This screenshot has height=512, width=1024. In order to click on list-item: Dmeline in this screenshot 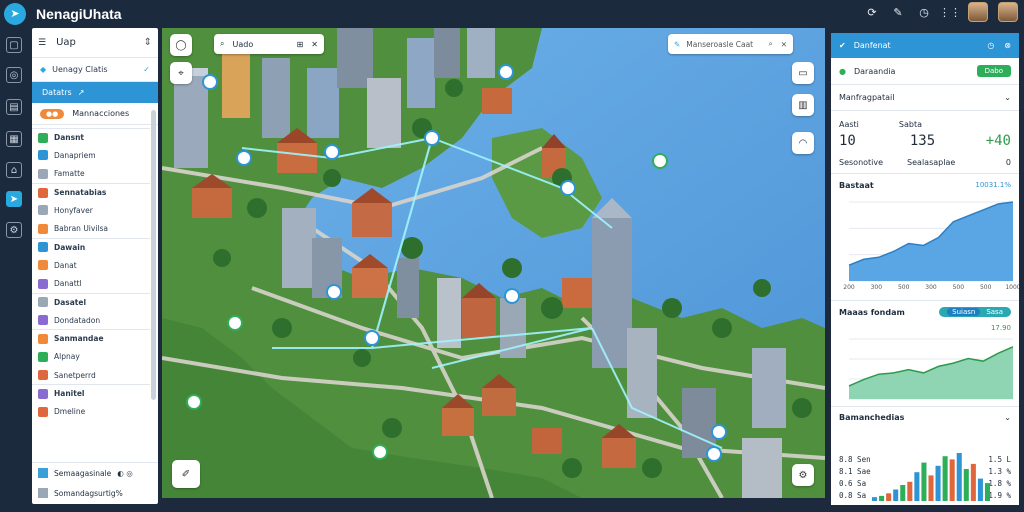, I will do `click(91, 411)`.